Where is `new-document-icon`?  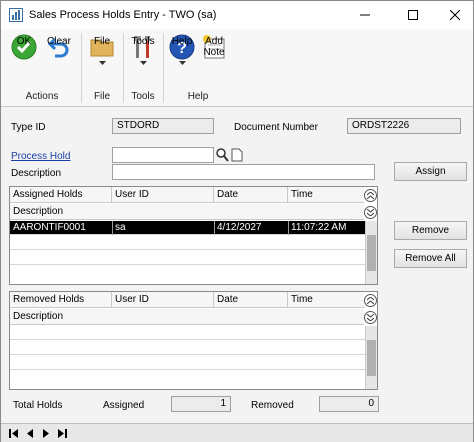
new-document-icon is located at coordinates (237, 155).